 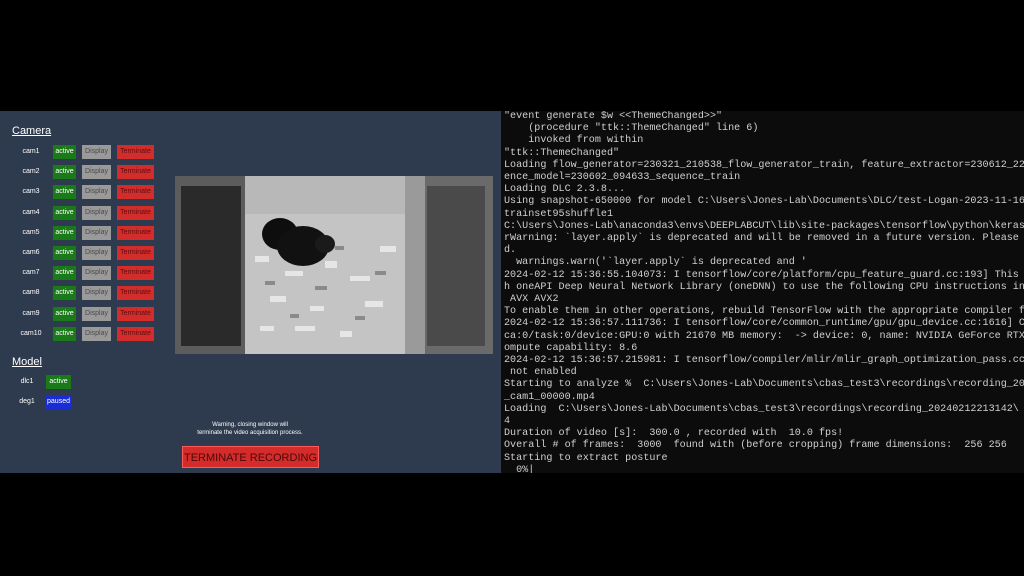 What do you see at coordinates (250, 433) in the screenshot?
I see `warning-line-2: terminate the video acquisition process.` at bounding box center [250, 433].